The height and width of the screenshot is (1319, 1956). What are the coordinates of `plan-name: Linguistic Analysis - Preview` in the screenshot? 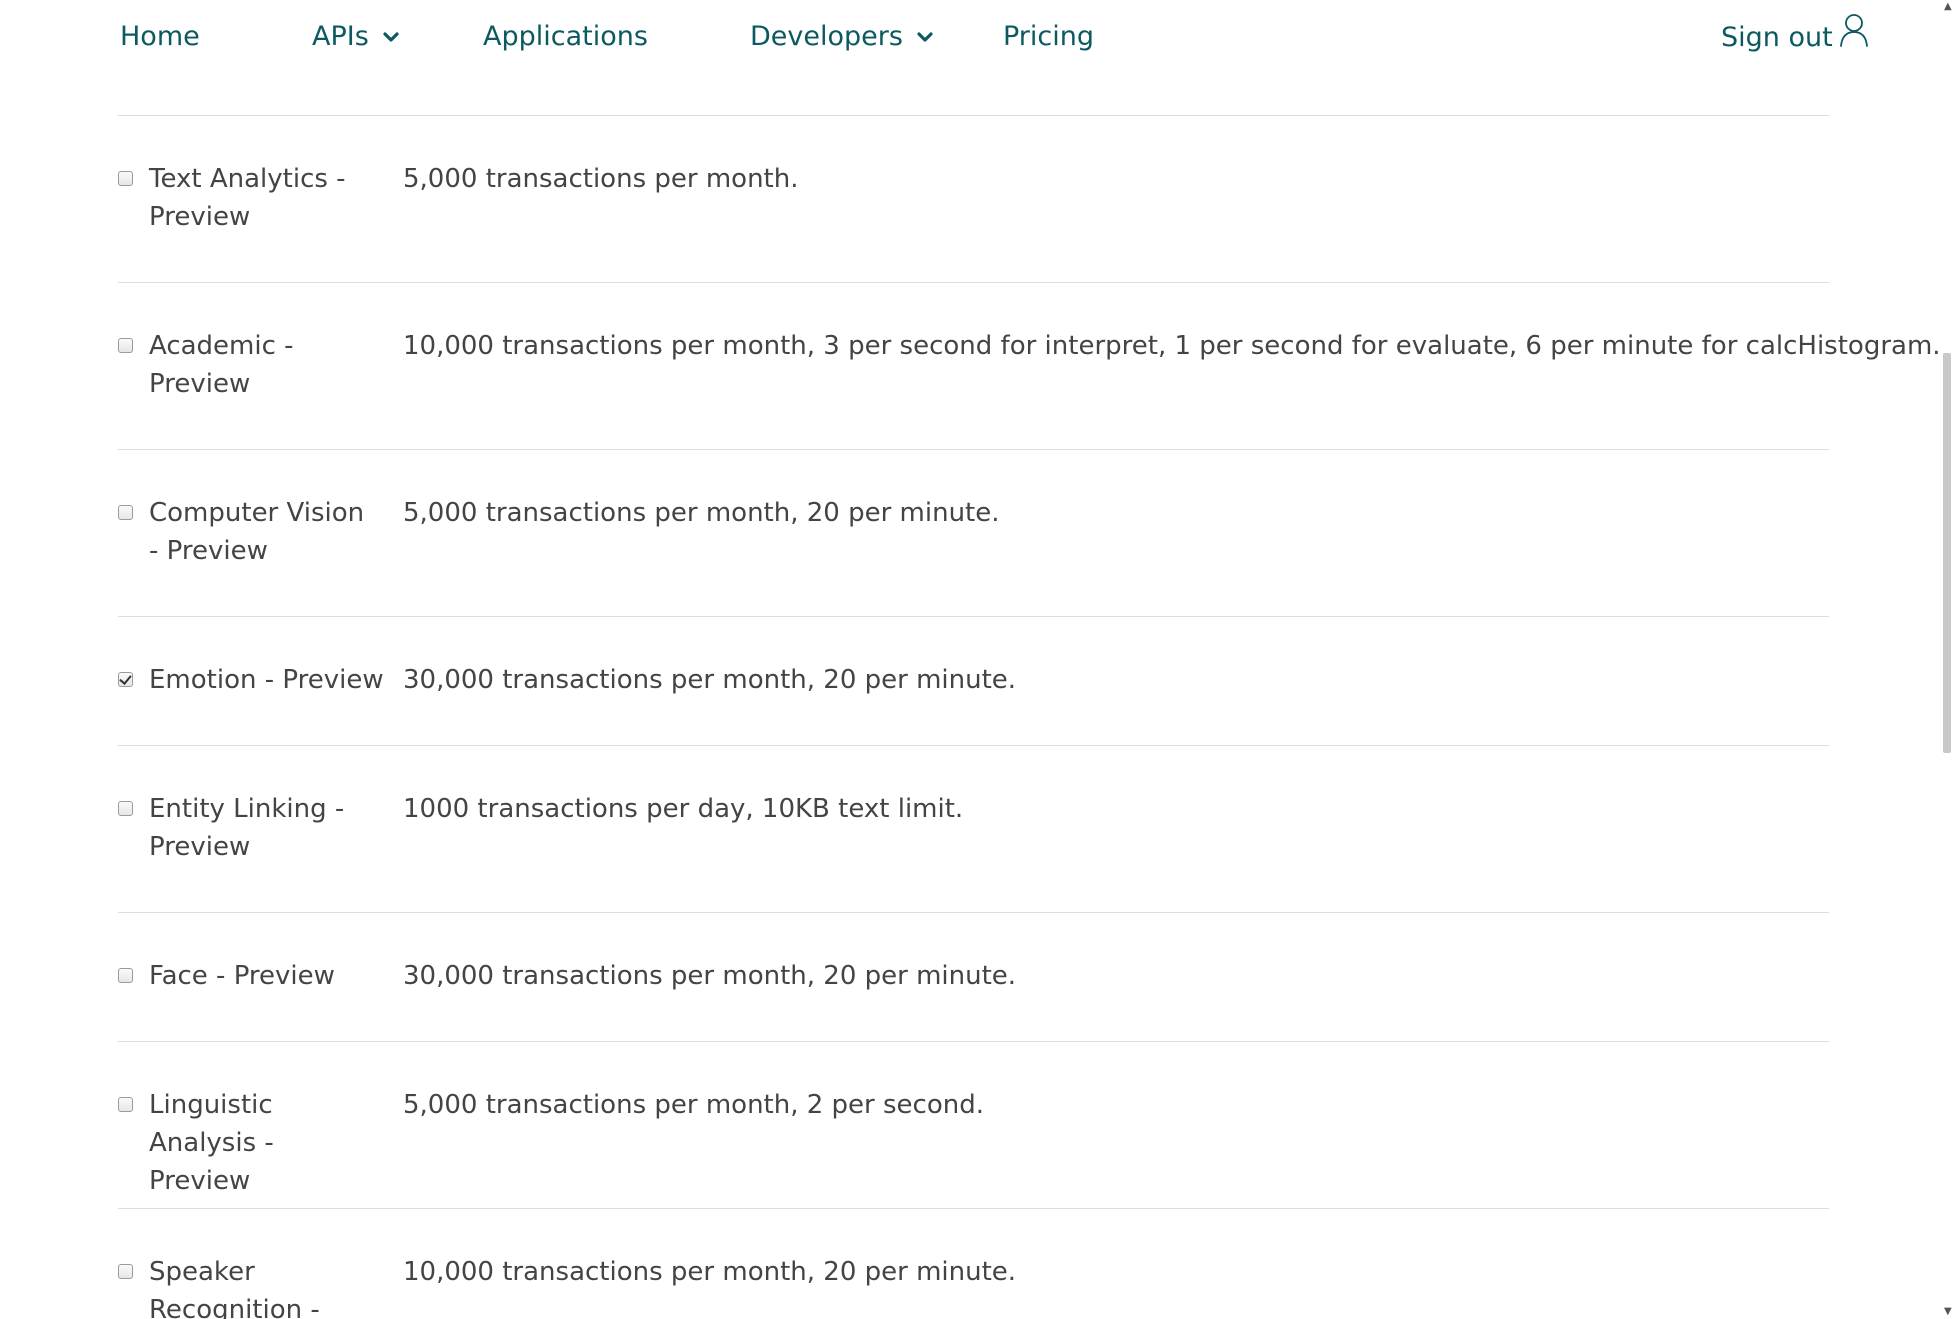 It's located at (211, 1143).